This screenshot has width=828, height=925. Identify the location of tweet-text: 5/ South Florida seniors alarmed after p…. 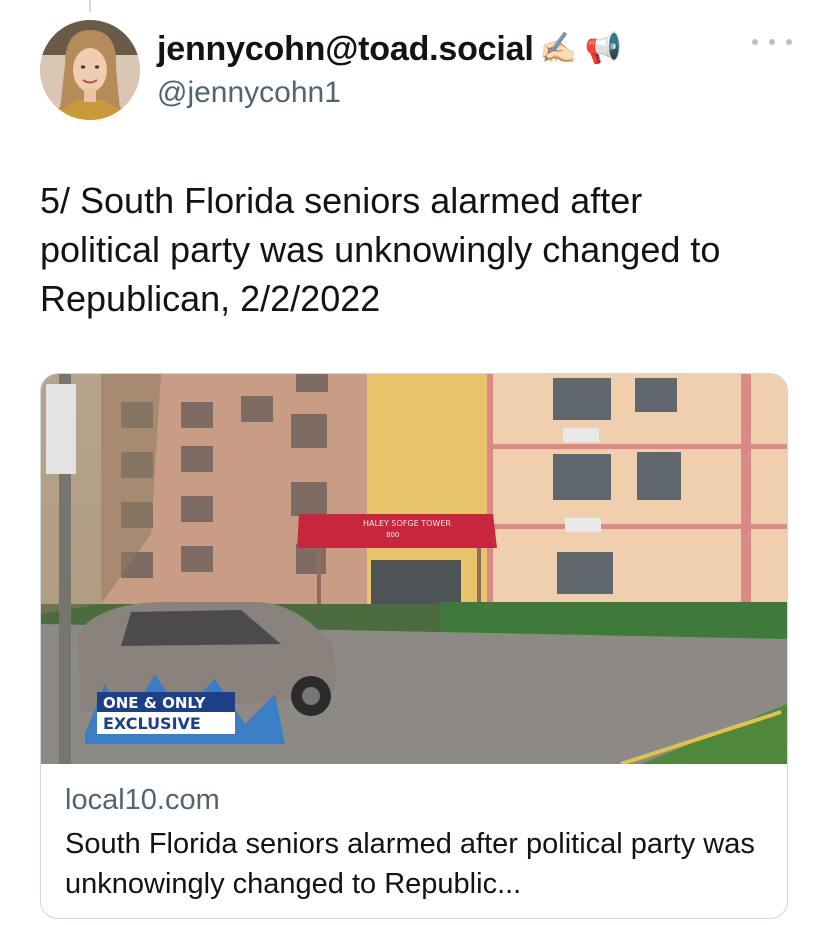
(380, 249).